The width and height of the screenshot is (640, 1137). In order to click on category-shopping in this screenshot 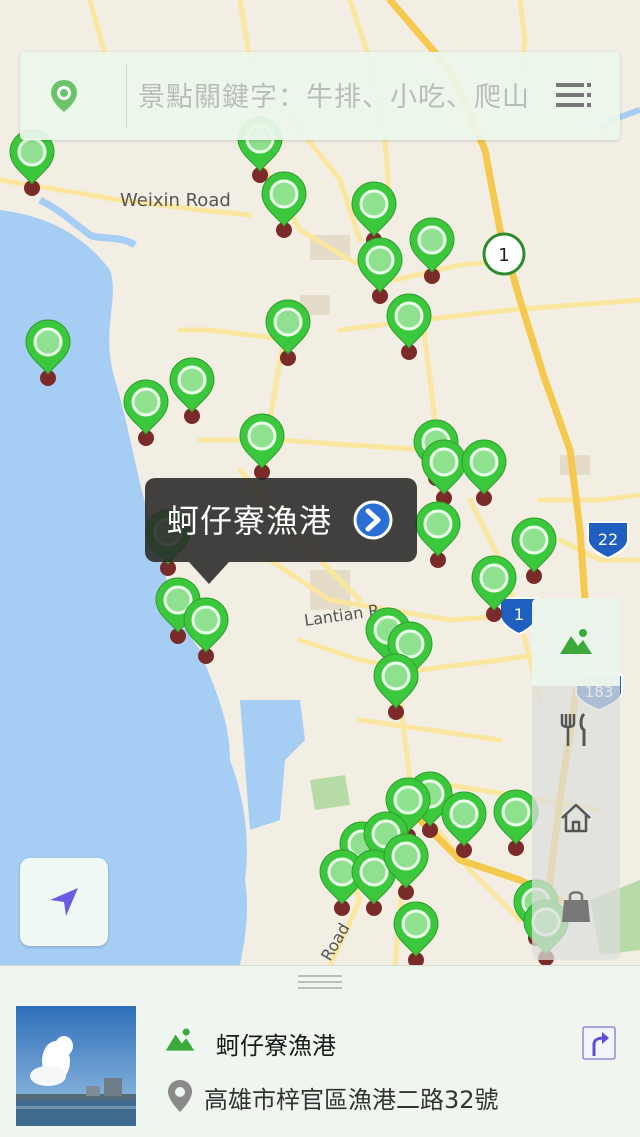, I will do `click(576, 906)`.